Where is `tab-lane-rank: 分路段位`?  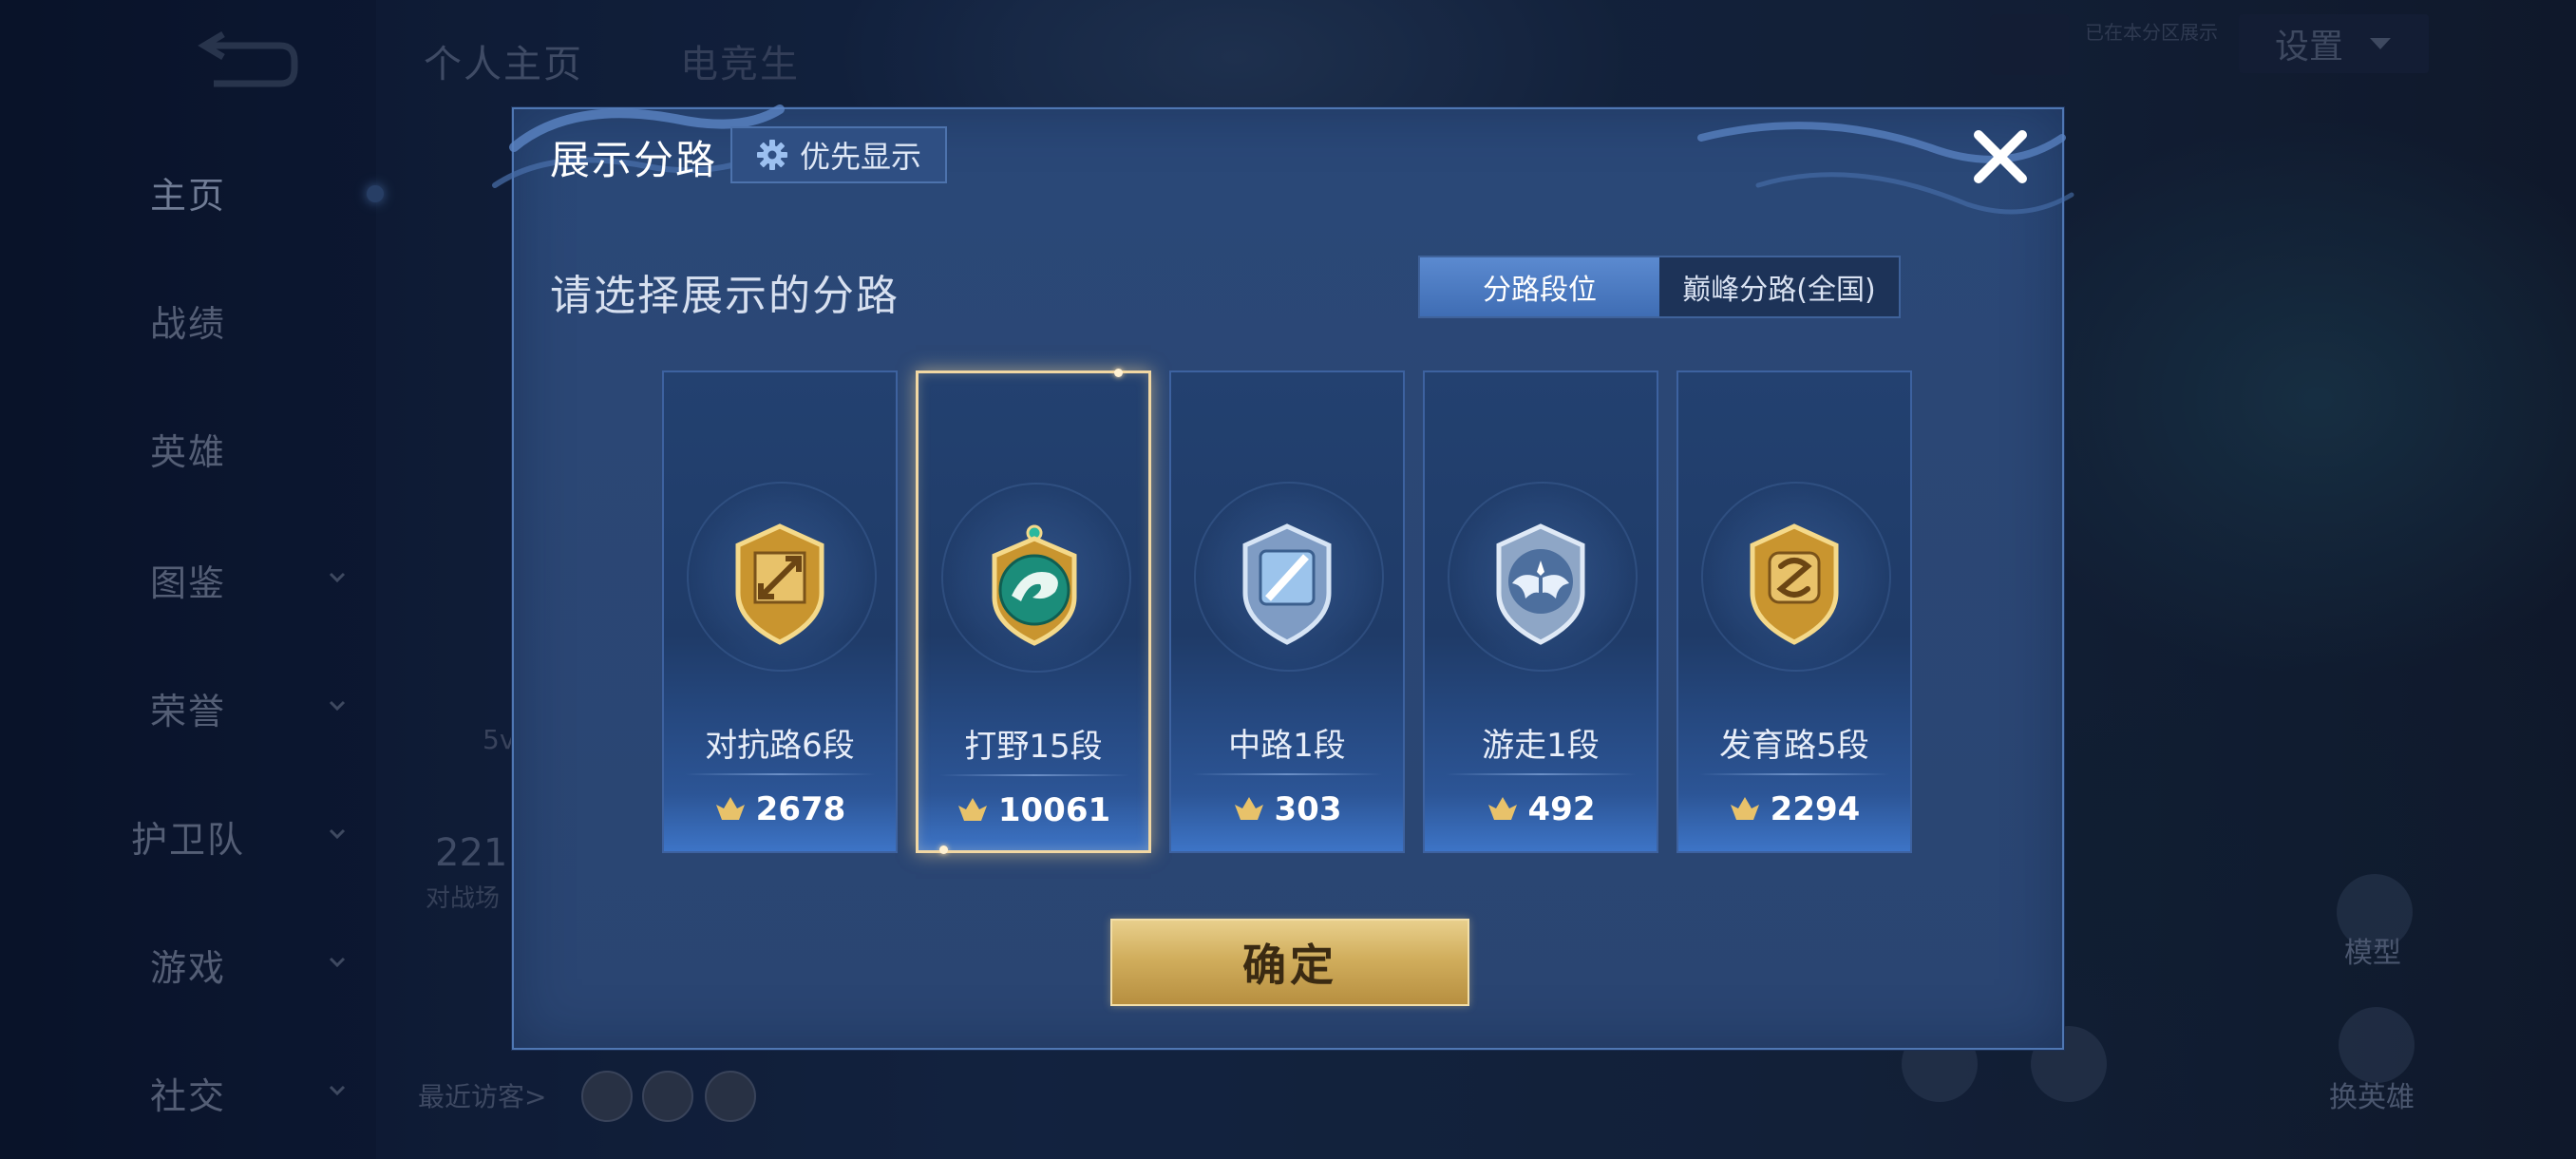 tab-lane-rank: 分路段位 is located at coordinates (1539, 286).